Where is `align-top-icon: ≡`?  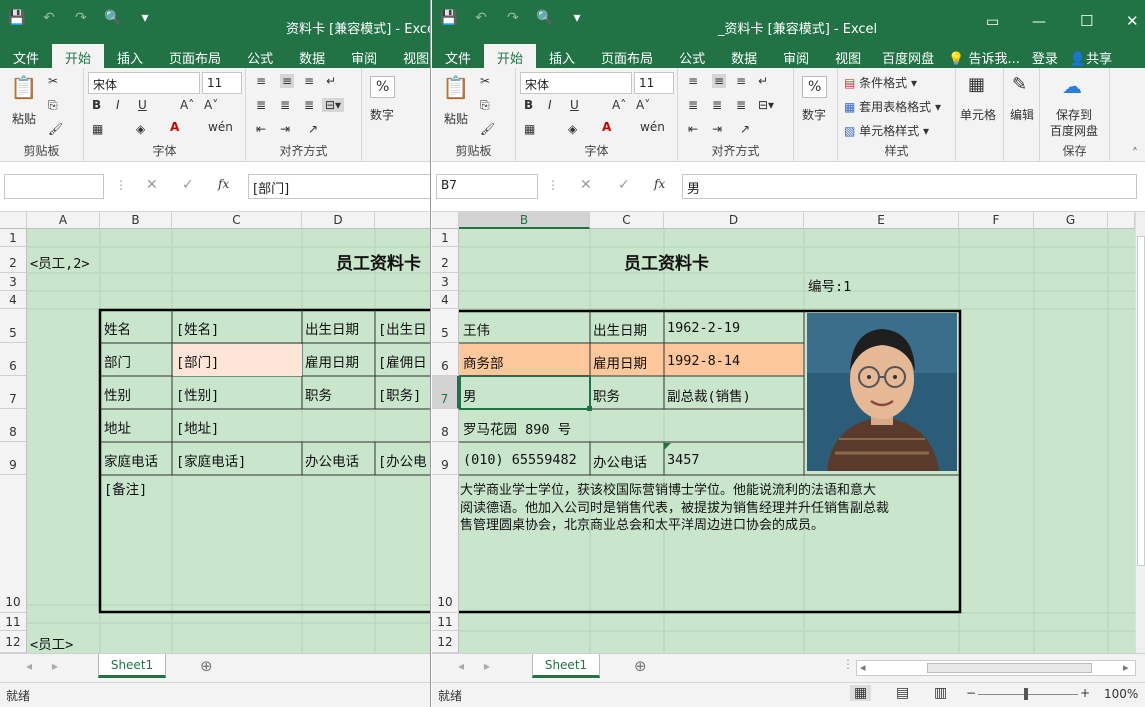
align-top-icon: ≡ is located at coordinates (261, 81).